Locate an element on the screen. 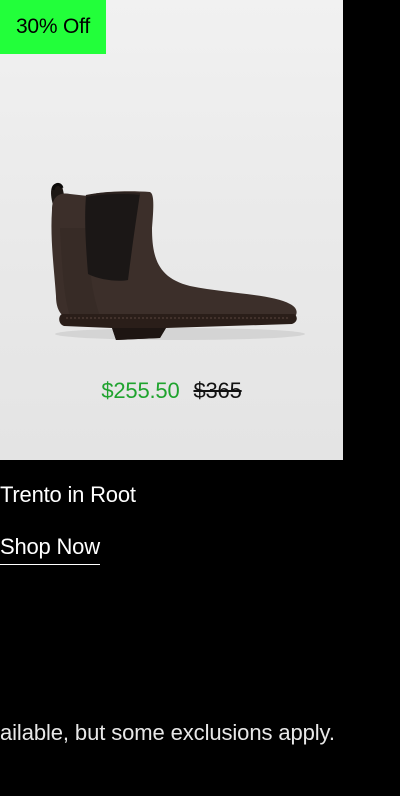 The image size is (400, 796). discount-badge: 30% Off is located at coordinates (53, 27).